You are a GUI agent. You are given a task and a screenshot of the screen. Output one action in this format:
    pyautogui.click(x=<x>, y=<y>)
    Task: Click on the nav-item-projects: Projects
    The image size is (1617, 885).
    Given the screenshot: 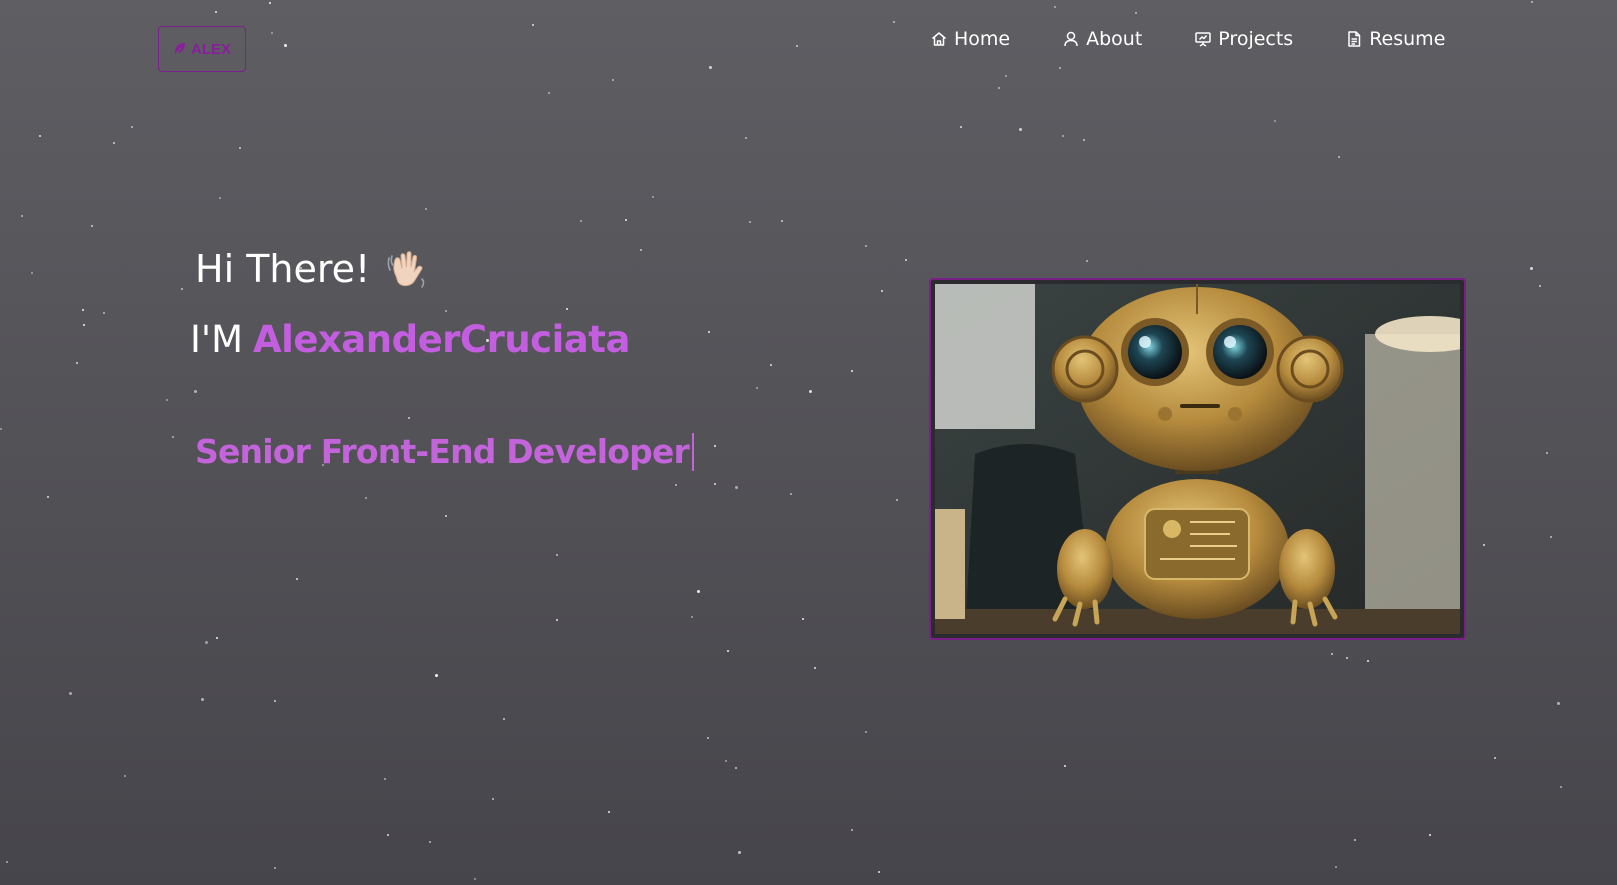 What is the action you would take?
    pyautogui.click(x=1243, y=39)
    